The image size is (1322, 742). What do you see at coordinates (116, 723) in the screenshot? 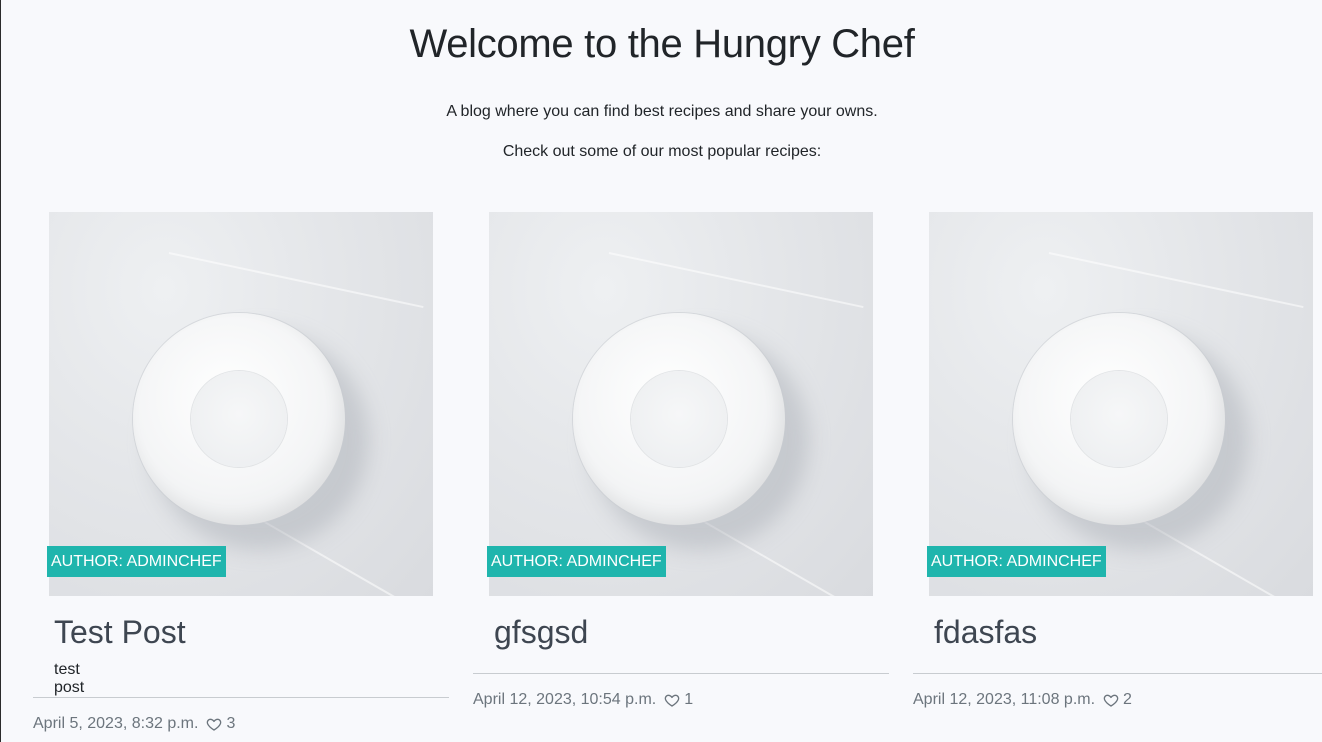
I see `post-date: April 5, 2023, 8:32 p.m.` at bounding box center [116, 723].